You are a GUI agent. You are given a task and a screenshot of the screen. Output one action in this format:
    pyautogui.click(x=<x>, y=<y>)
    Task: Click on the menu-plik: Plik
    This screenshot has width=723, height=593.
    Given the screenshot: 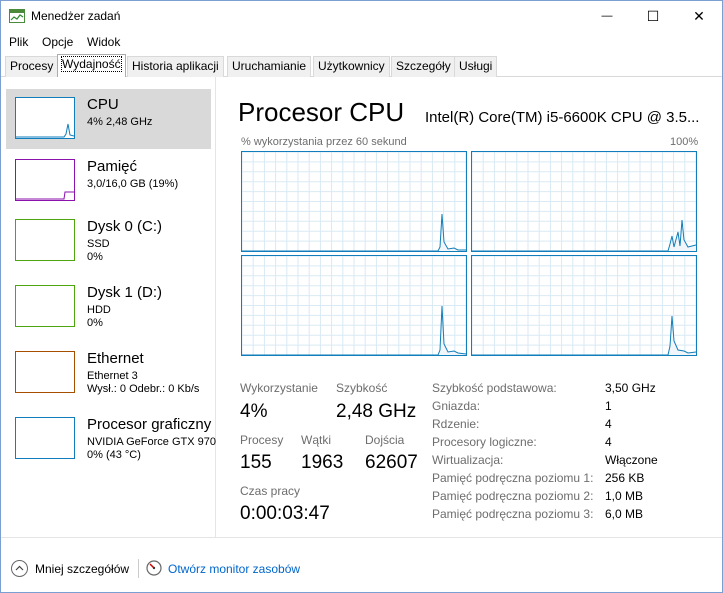 What is the action you would take?
    pyautogui.click(x=18, y=42)
    